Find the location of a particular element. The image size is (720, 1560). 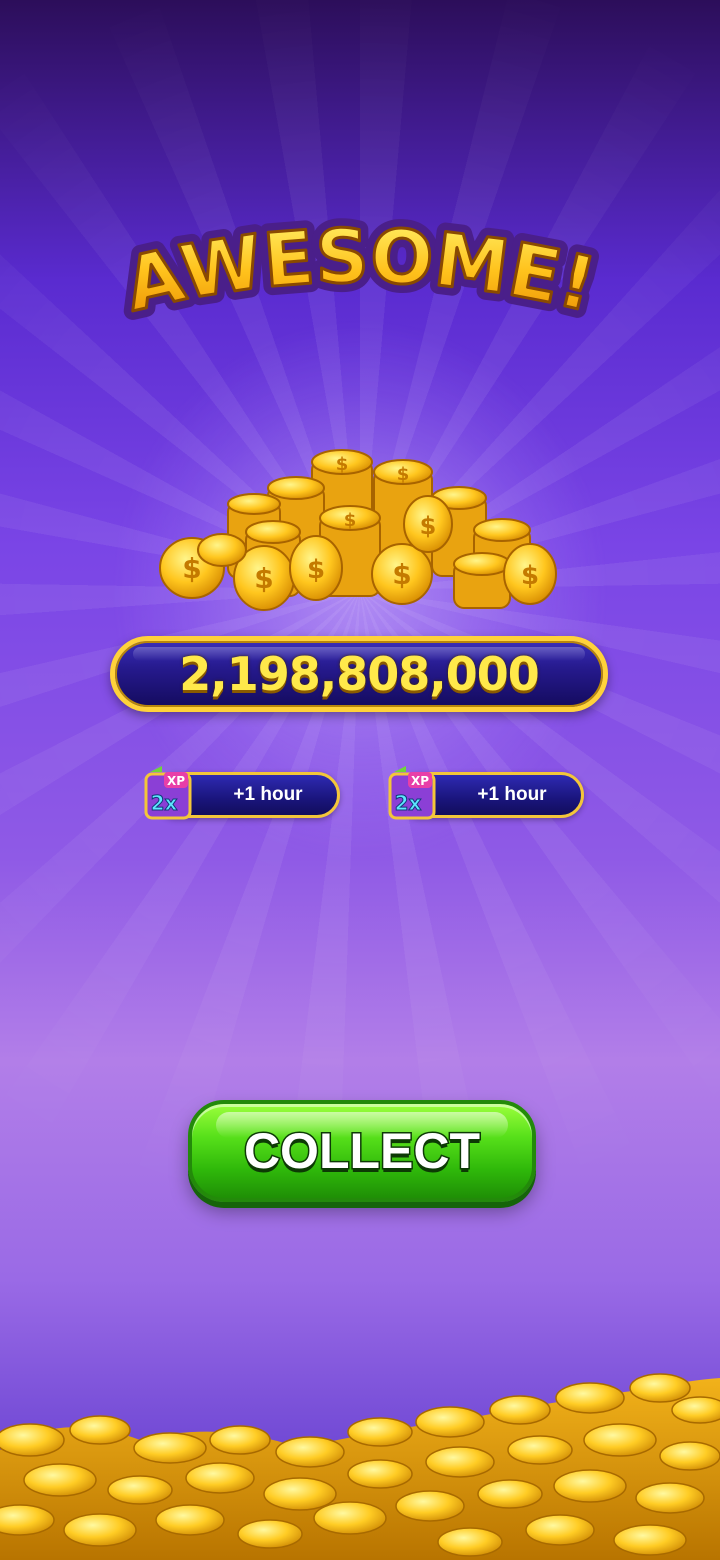

svg-text: AWESOME! is located at coordinates (360, 271).